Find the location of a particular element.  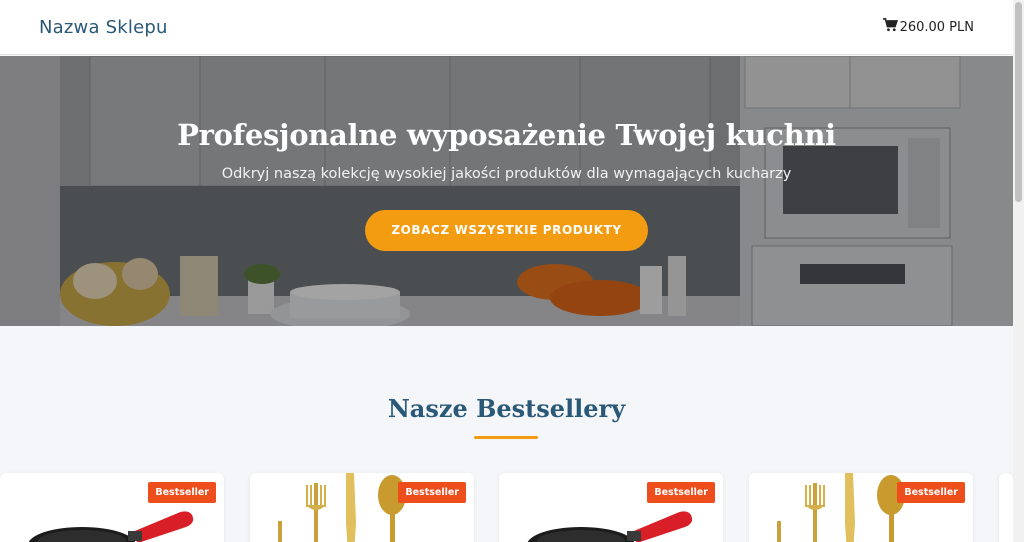

site-logo: Nazwa Sklepu is located at coordinates (103, 27).